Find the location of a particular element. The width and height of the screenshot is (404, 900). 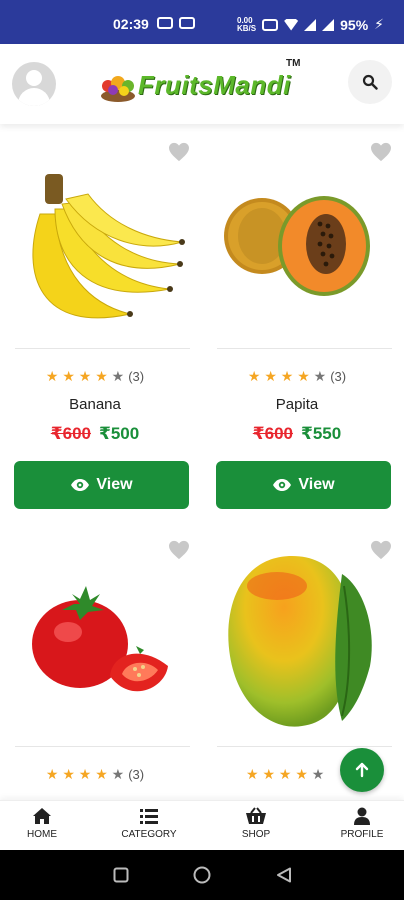

nav-home-label: HOME is located at coordinates (42, 834).